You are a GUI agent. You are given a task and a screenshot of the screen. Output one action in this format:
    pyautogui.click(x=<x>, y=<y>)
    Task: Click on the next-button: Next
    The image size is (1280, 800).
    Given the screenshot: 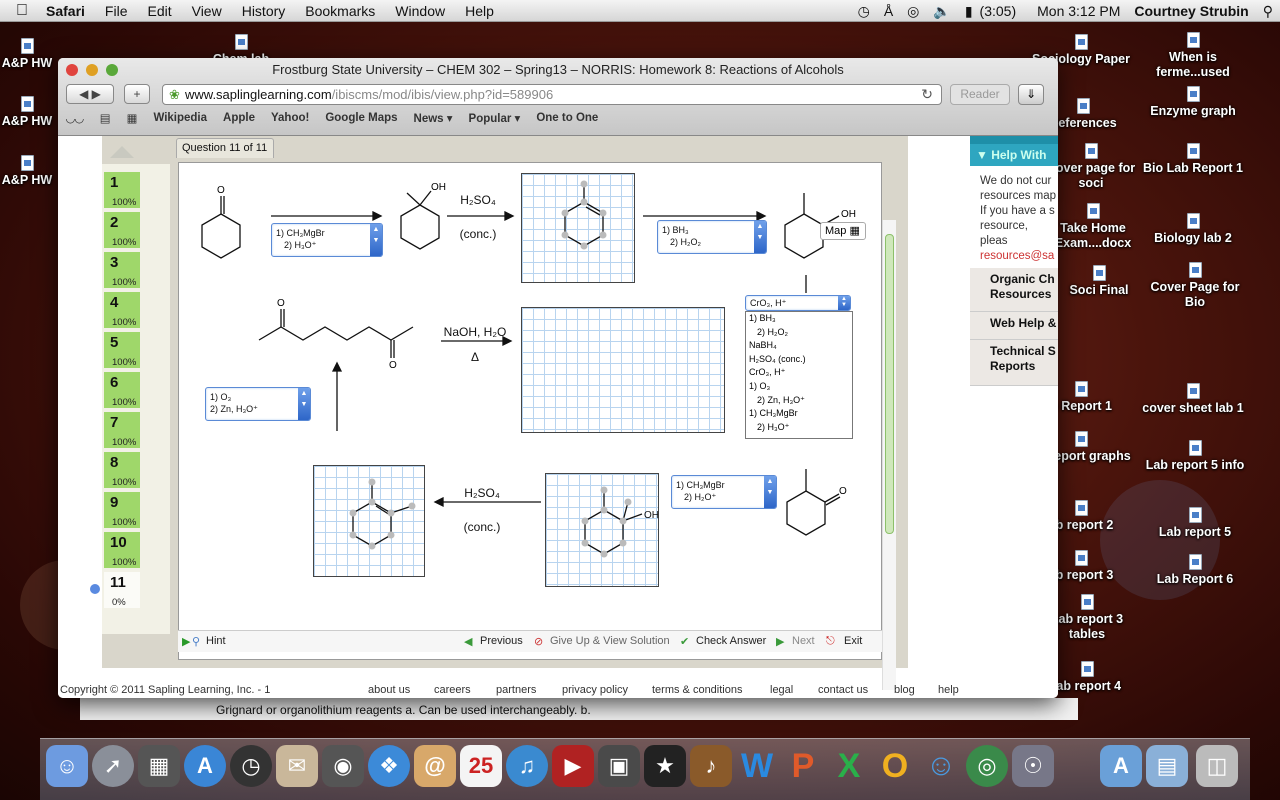 What is the action you would take?
    pyautogui.click(x=803, y=641)
    